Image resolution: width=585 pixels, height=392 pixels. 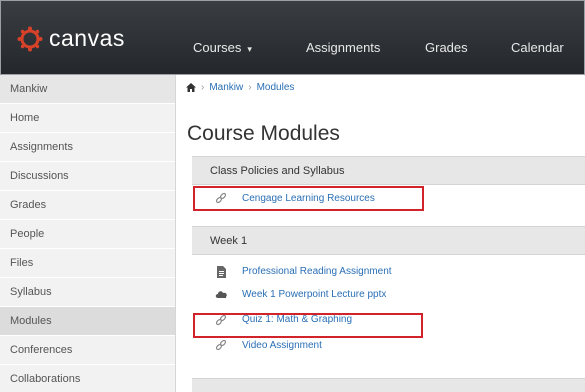 What do you see at coordinates (314, 294) in the screenshot?
I see `module-item-label: Week 1 Powerpoint Lecture pptx` at bounding box center [314, 294].